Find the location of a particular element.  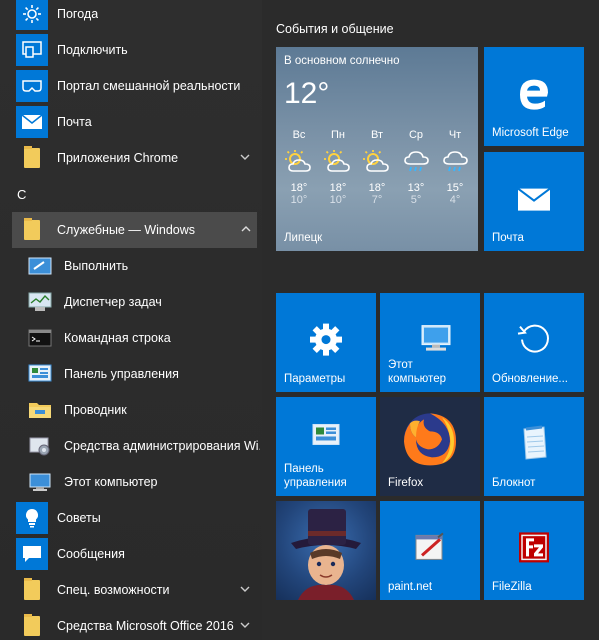

day-name: Чт is located at coordinates (455, 135).